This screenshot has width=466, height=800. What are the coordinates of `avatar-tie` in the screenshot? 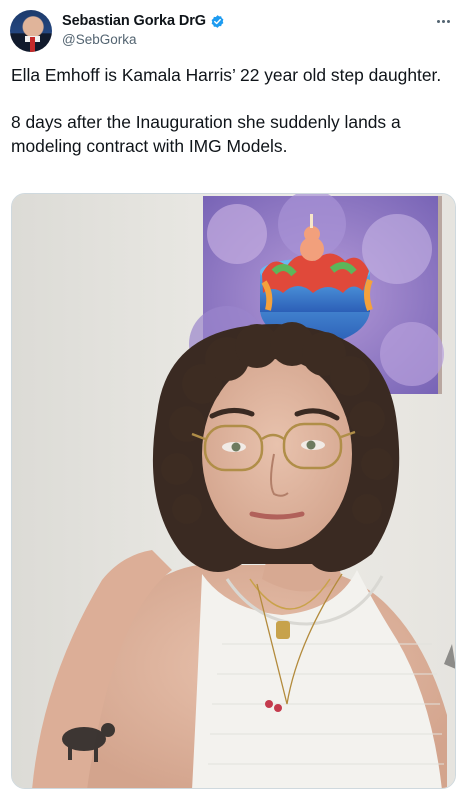 It's located at (32, 44).